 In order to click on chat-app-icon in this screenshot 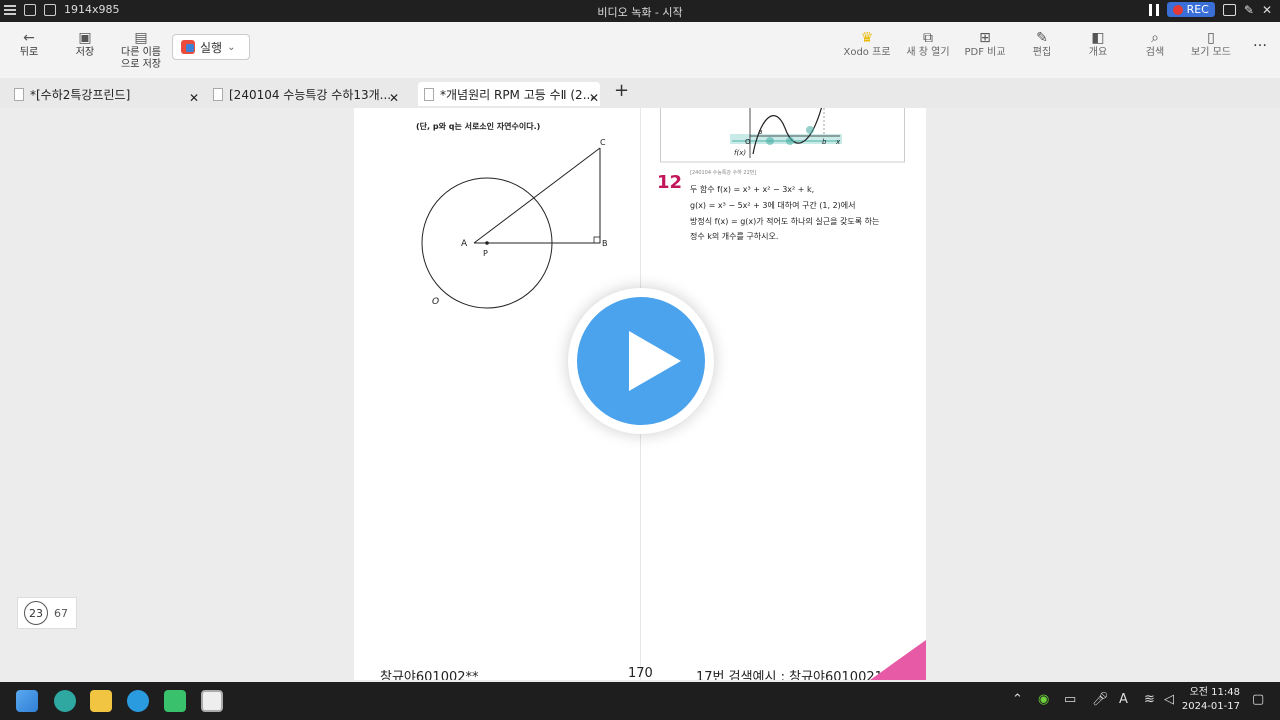, I will do `click(175, 701)`.